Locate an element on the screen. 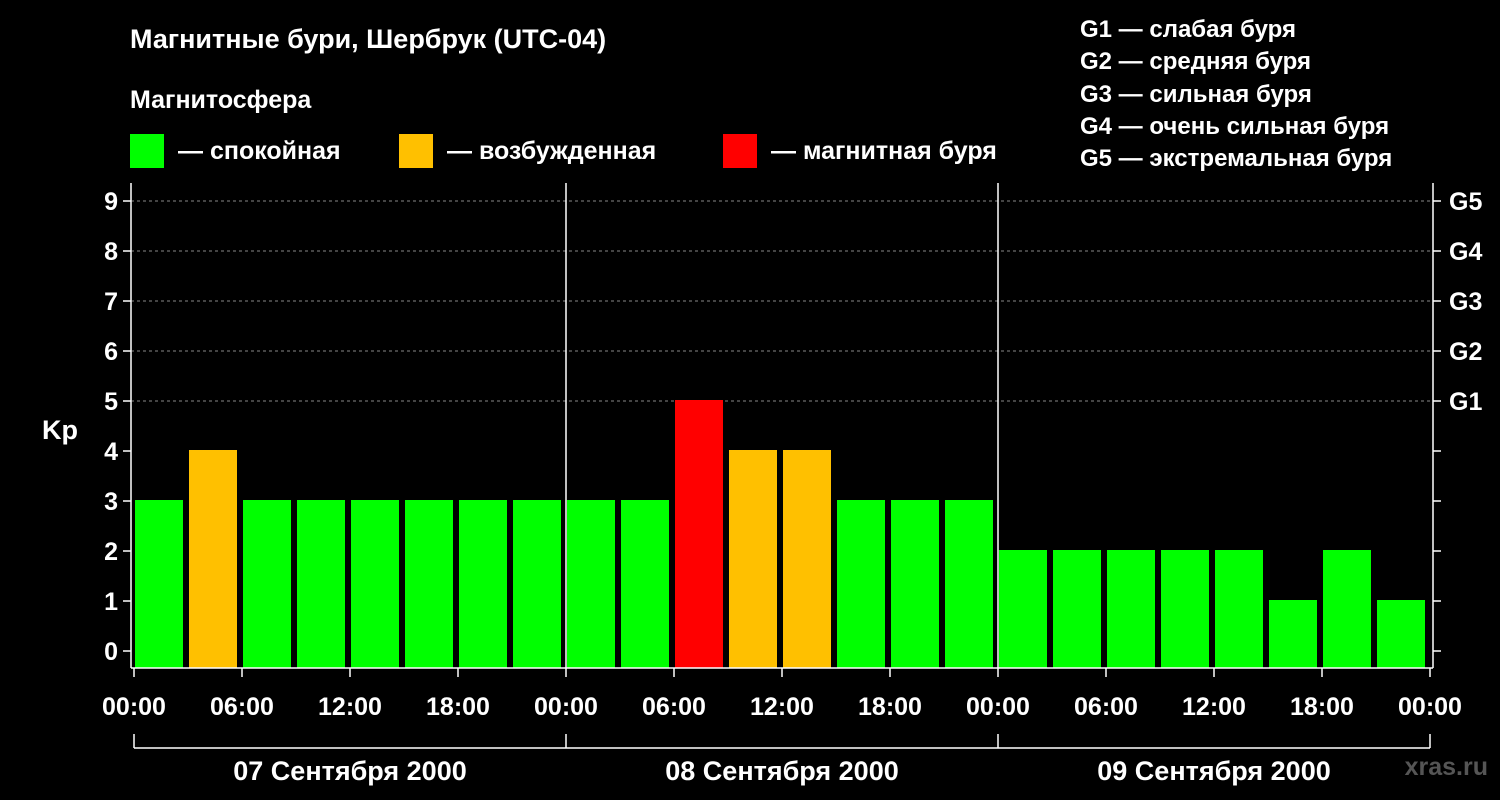 The width and height of the screenshot is (1500, 800). y-tick-label: 1 is located at coordinates (111, 602).